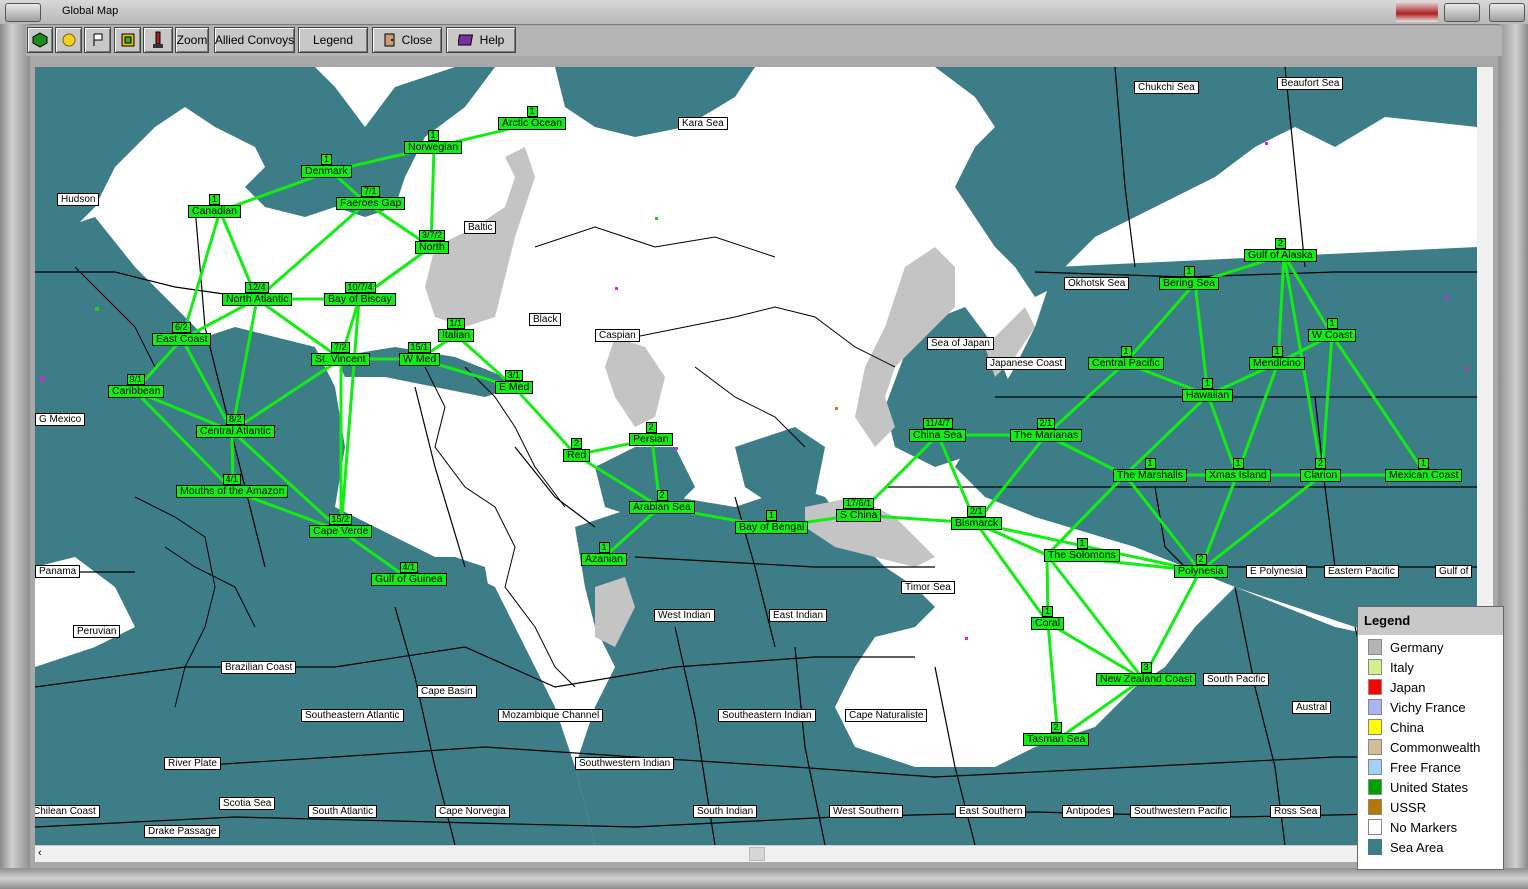 Image resolution: width=1528 pixels, height=889 pixels. I want to click on sea-area-label: Okhotsk Sea, so click(1097, 283).